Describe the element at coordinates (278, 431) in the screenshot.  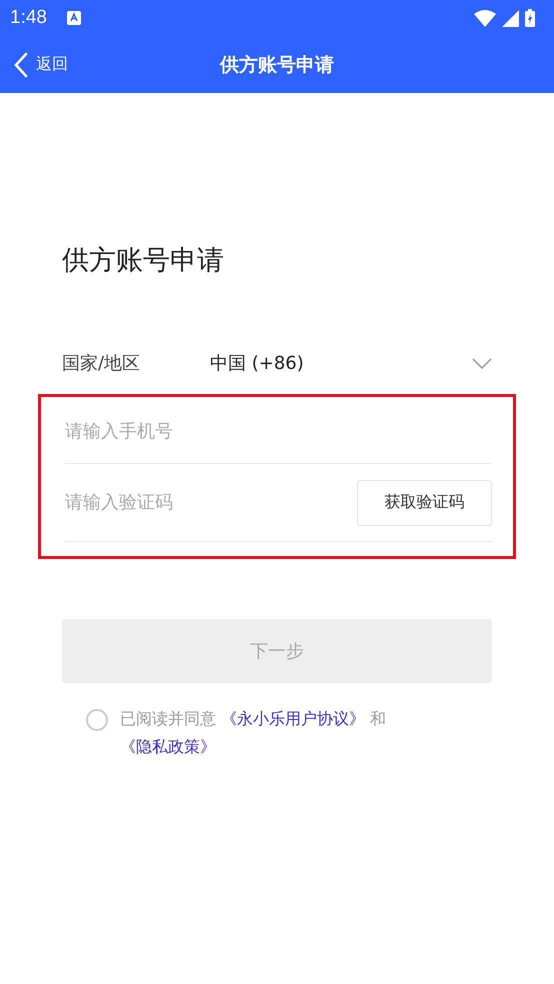
I see `phone-input: 请输入手机号` at that location.